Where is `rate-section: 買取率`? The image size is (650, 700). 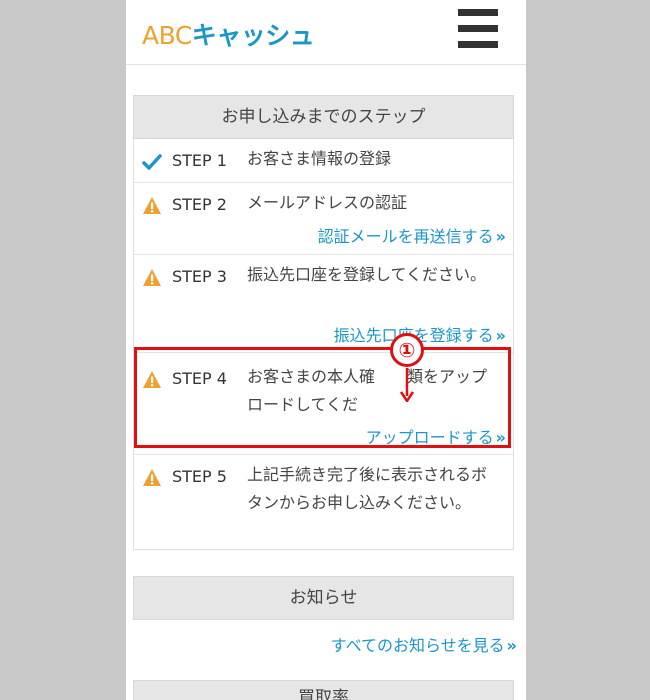 rate-section: 買取率 is located at coordinates (323, 690).